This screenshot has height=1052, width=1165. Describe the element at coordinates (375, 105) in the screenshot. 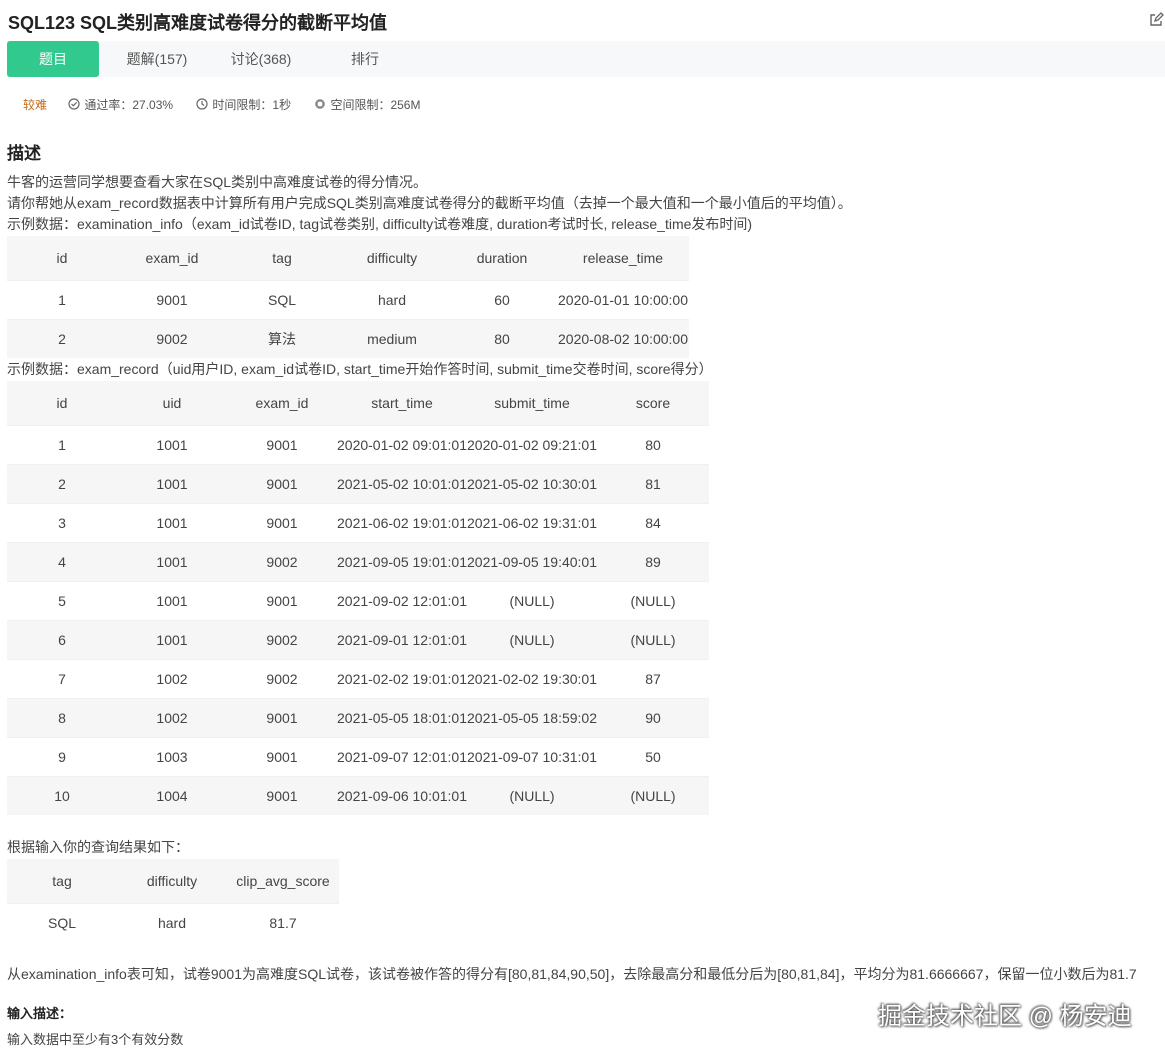

I see `memory-limit-text: 空间限制：256M` at that location.